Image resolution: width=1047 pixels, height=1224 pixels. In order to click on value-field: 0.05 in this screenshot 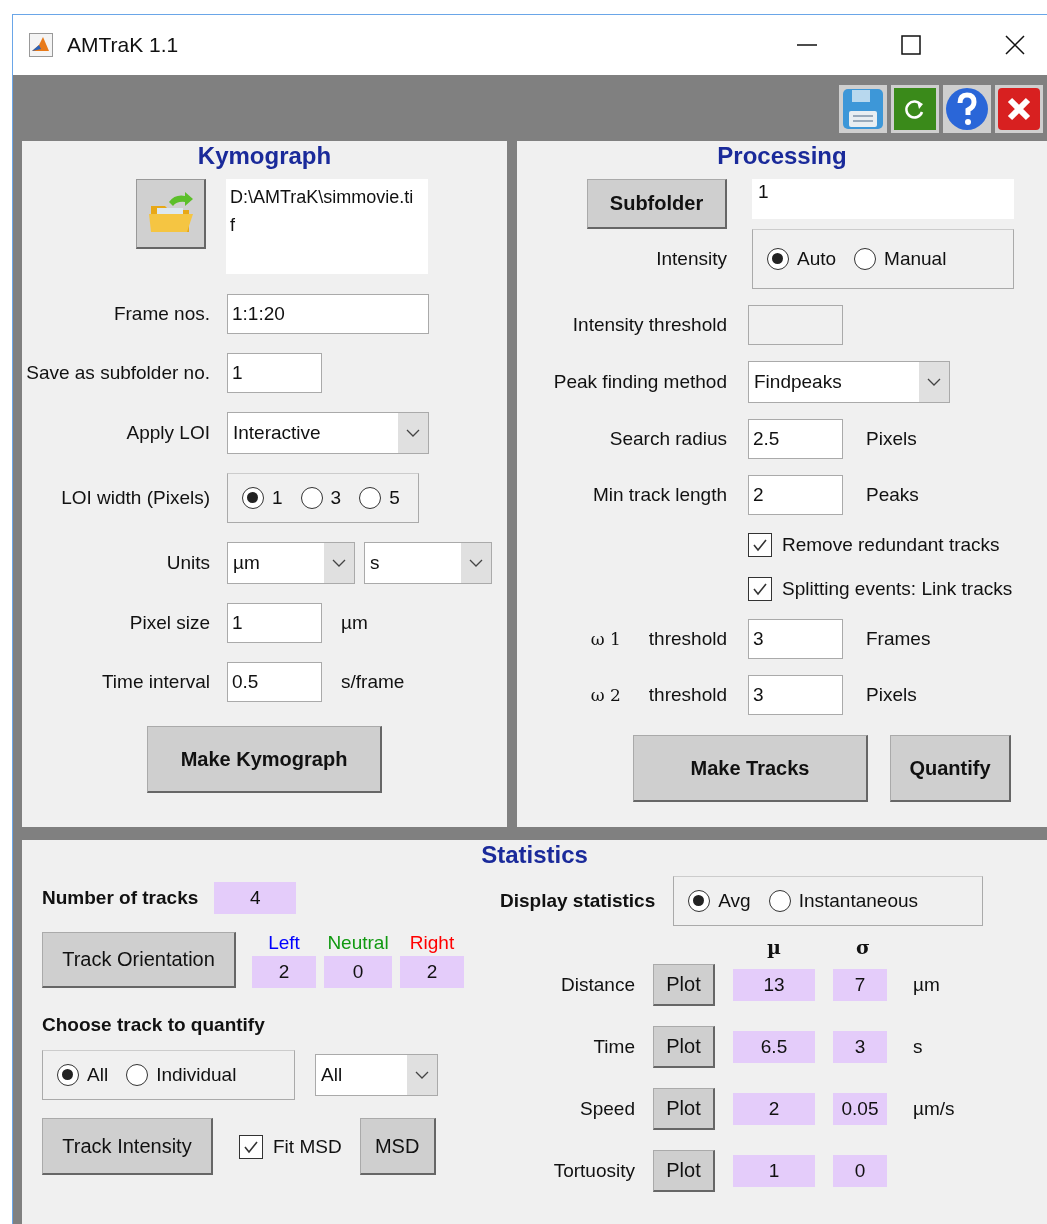, I will do `click(860, 1109)`.